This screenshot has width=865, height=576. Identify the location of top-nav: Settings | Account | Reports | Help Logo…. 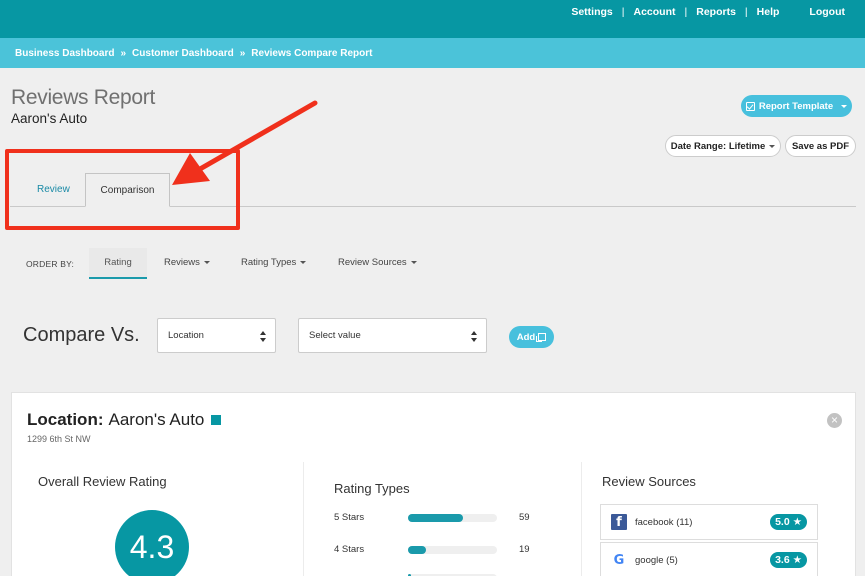
(708, 12).